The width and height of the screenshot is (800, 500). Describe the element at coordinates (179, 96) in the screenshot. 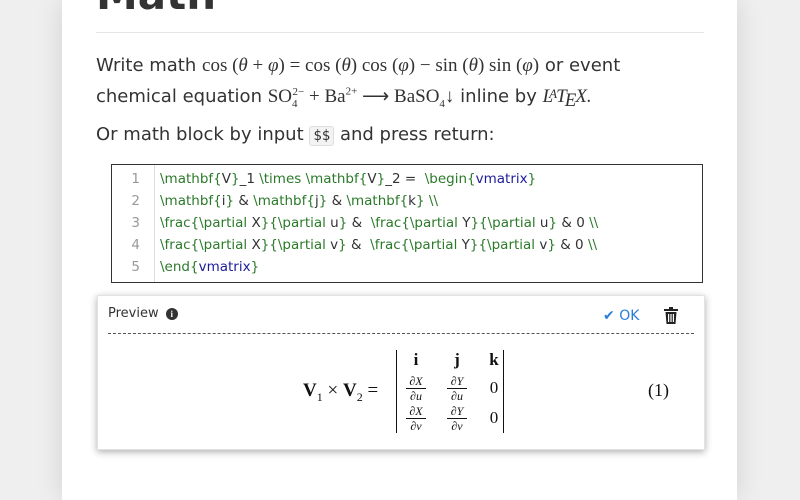

I see `intro-chem-text: chemical equation` at that location.